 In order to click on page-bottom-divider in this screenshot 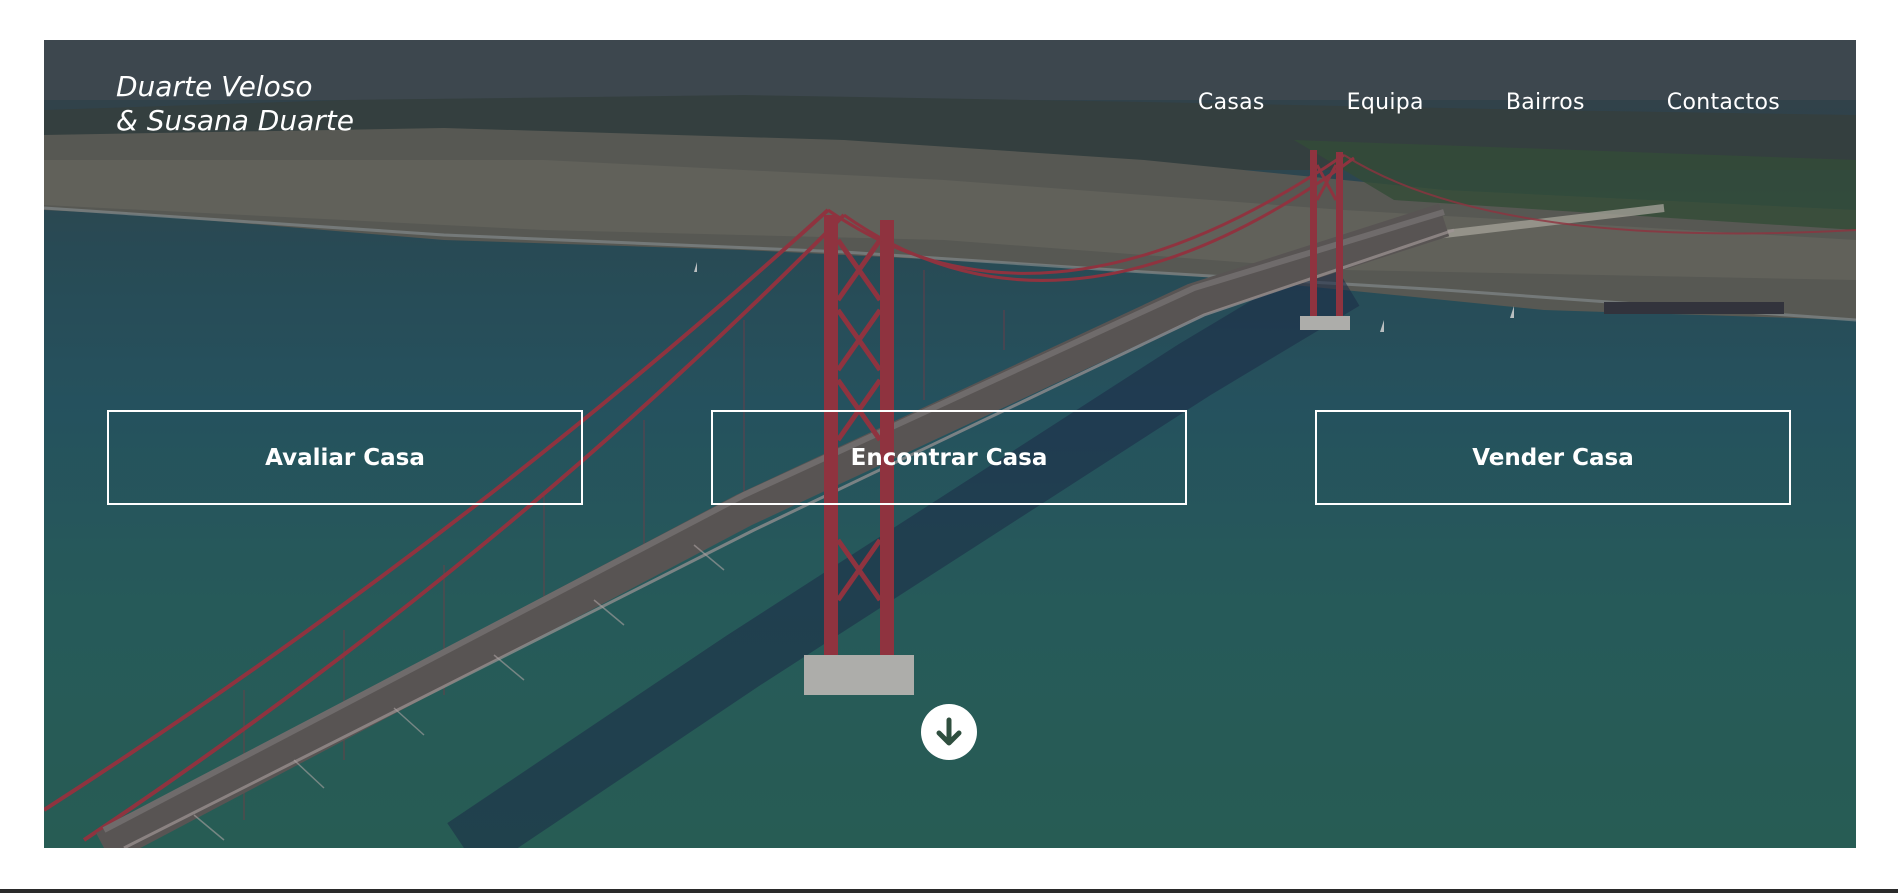, I will do `click(949, 891)`.